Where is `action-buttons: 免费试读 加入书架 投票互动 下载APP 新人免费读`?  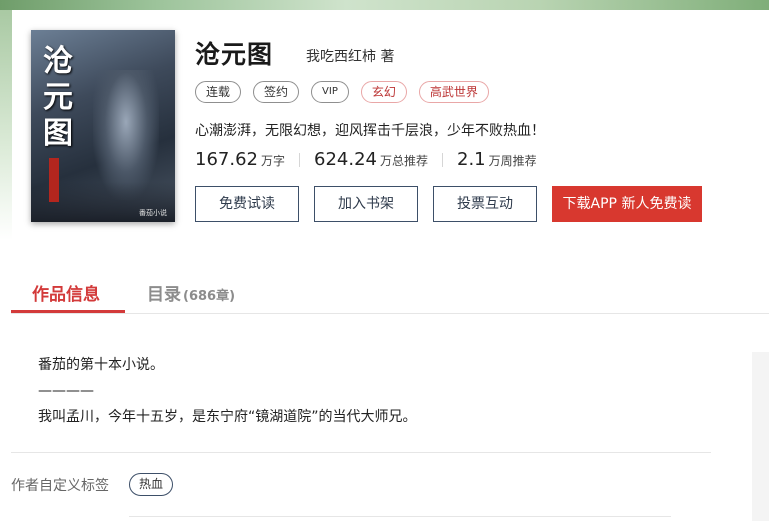
action-buttons: 免费试读 加入书架 投票互动 下载APP 新人免费读 is located at coordinates (448, 204).